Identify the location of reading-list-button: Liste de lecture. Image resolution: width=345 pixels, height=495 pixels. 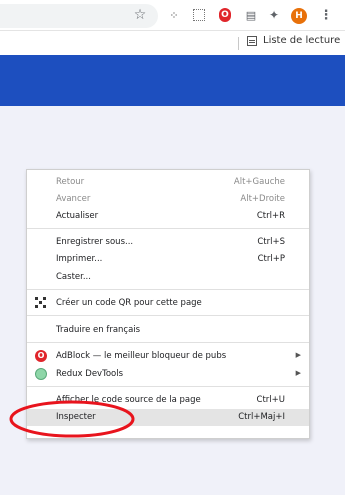
(293, 40).